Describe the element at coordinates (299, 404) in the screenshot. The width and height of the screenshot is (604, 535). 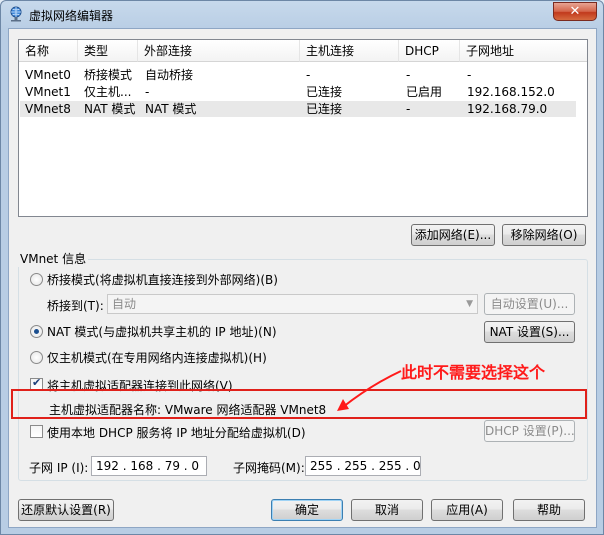
I see `highlight-box` at that location.